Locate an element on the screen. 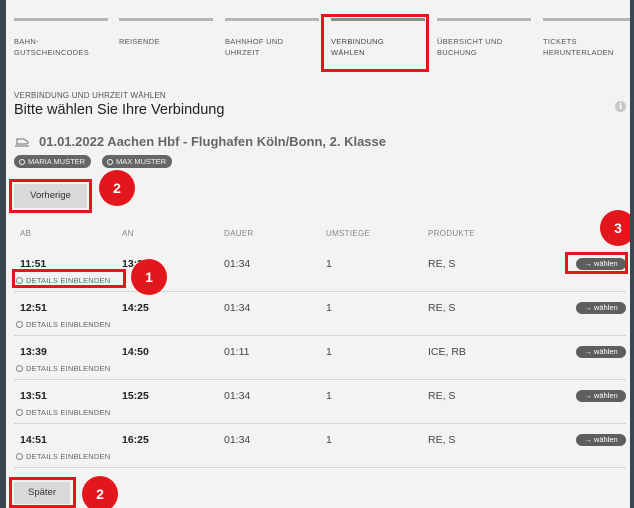  step-reisende: REISENDE is located at coordinates (166, 33).